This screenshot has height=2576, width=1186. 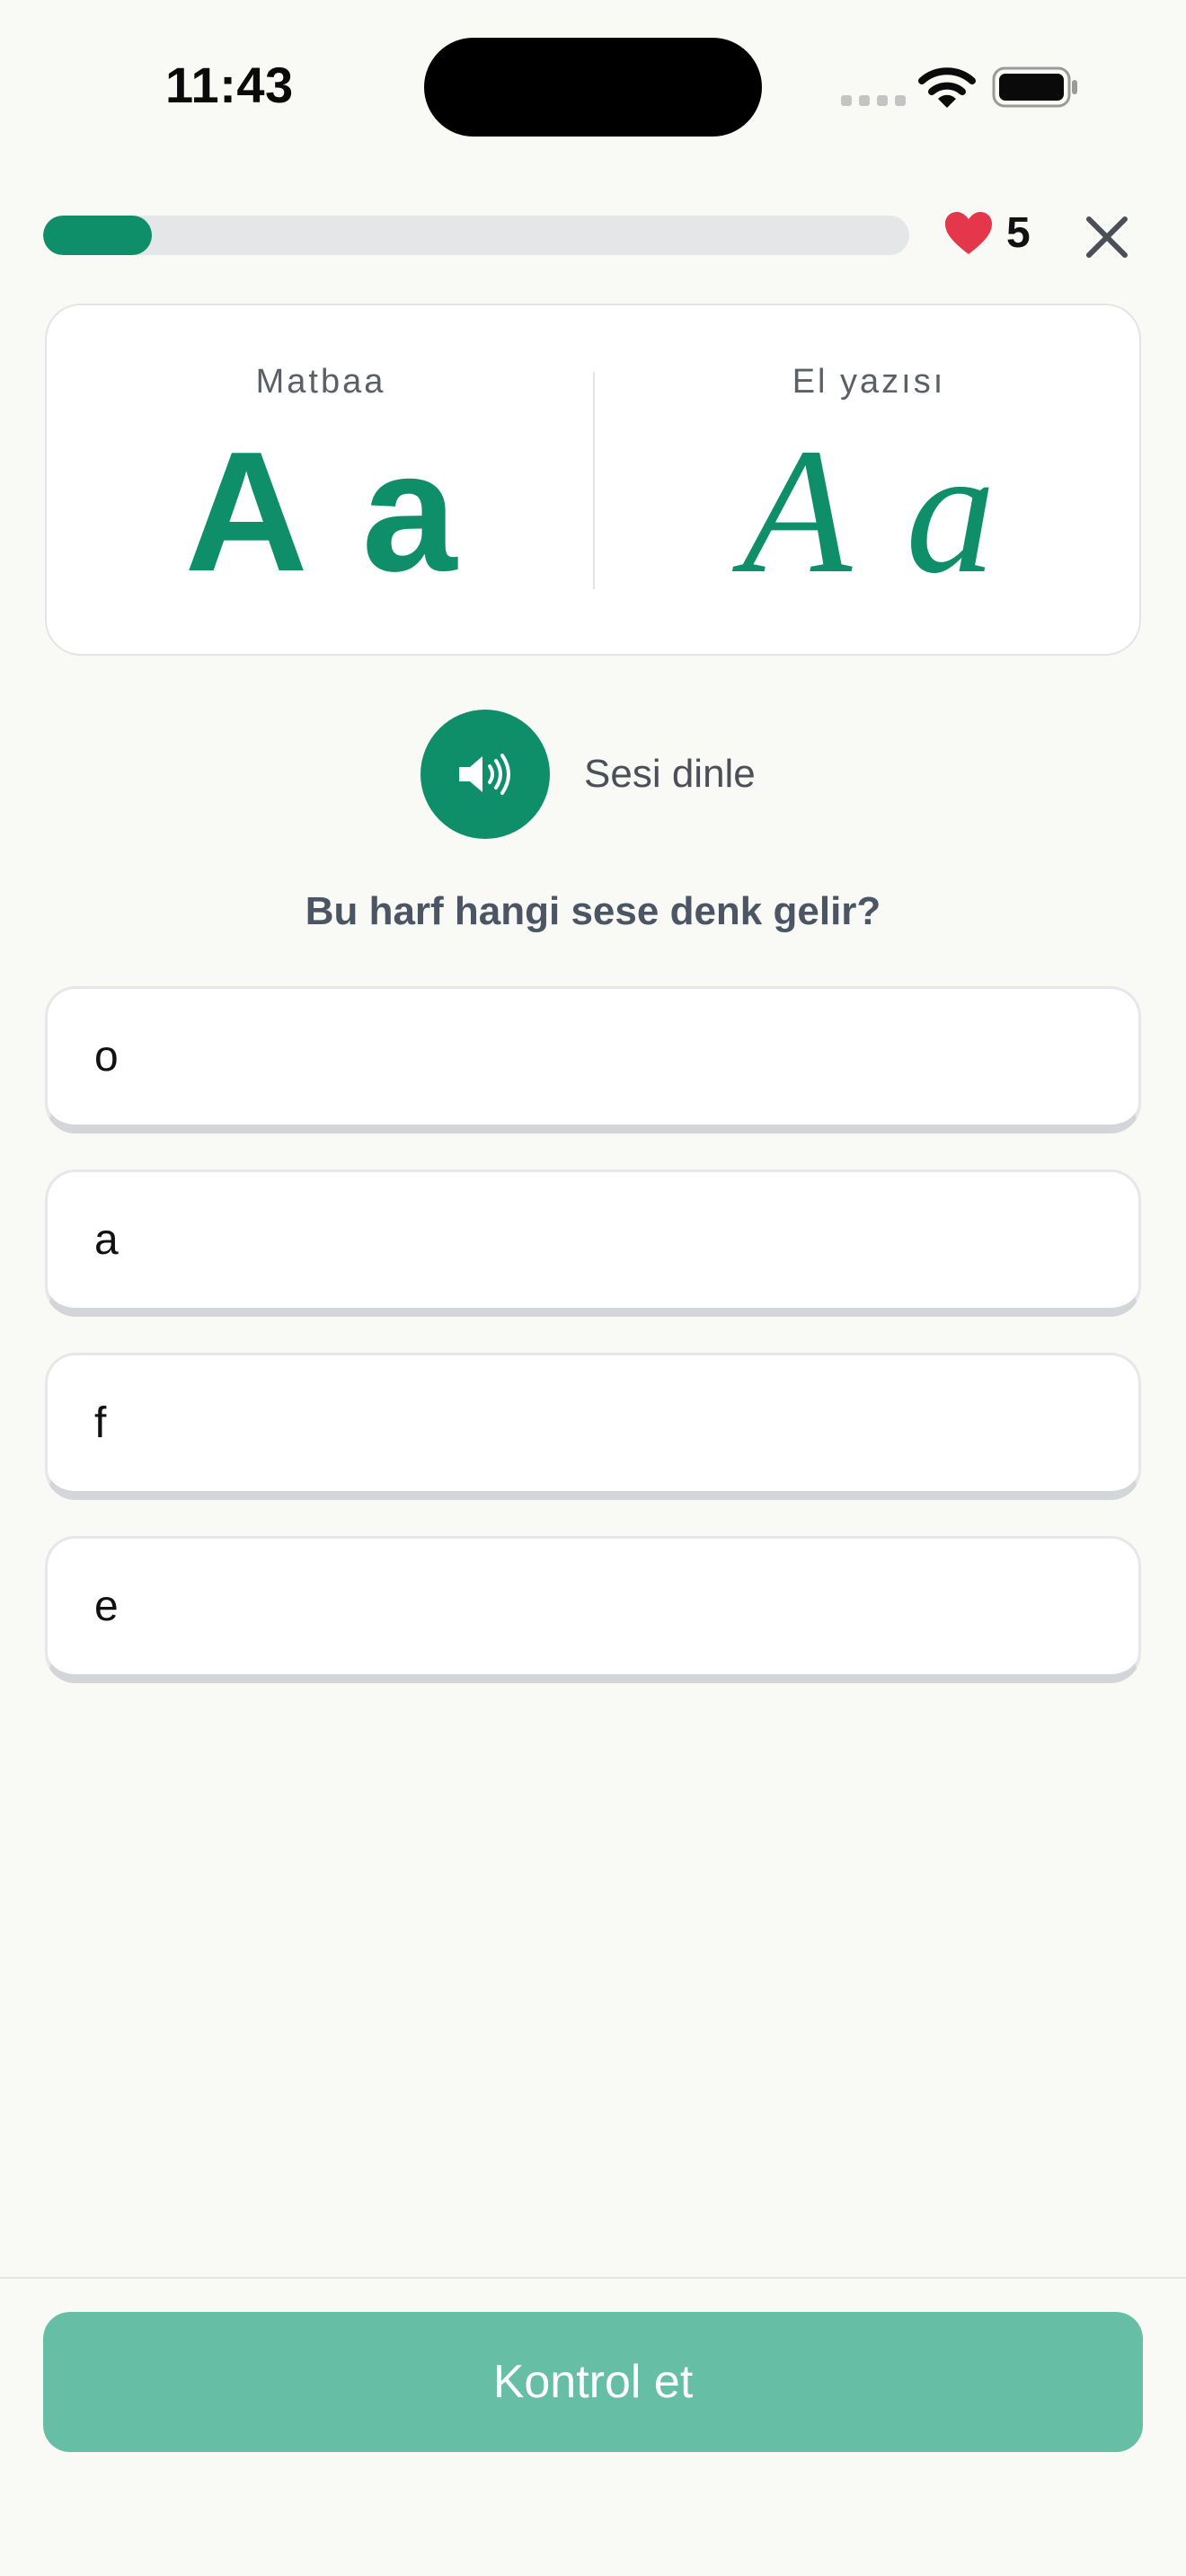 What do you see at coordinates (321, 512) in the screenshot?
I see `print-glyphs: Aa` at bounding box center [321, 512].